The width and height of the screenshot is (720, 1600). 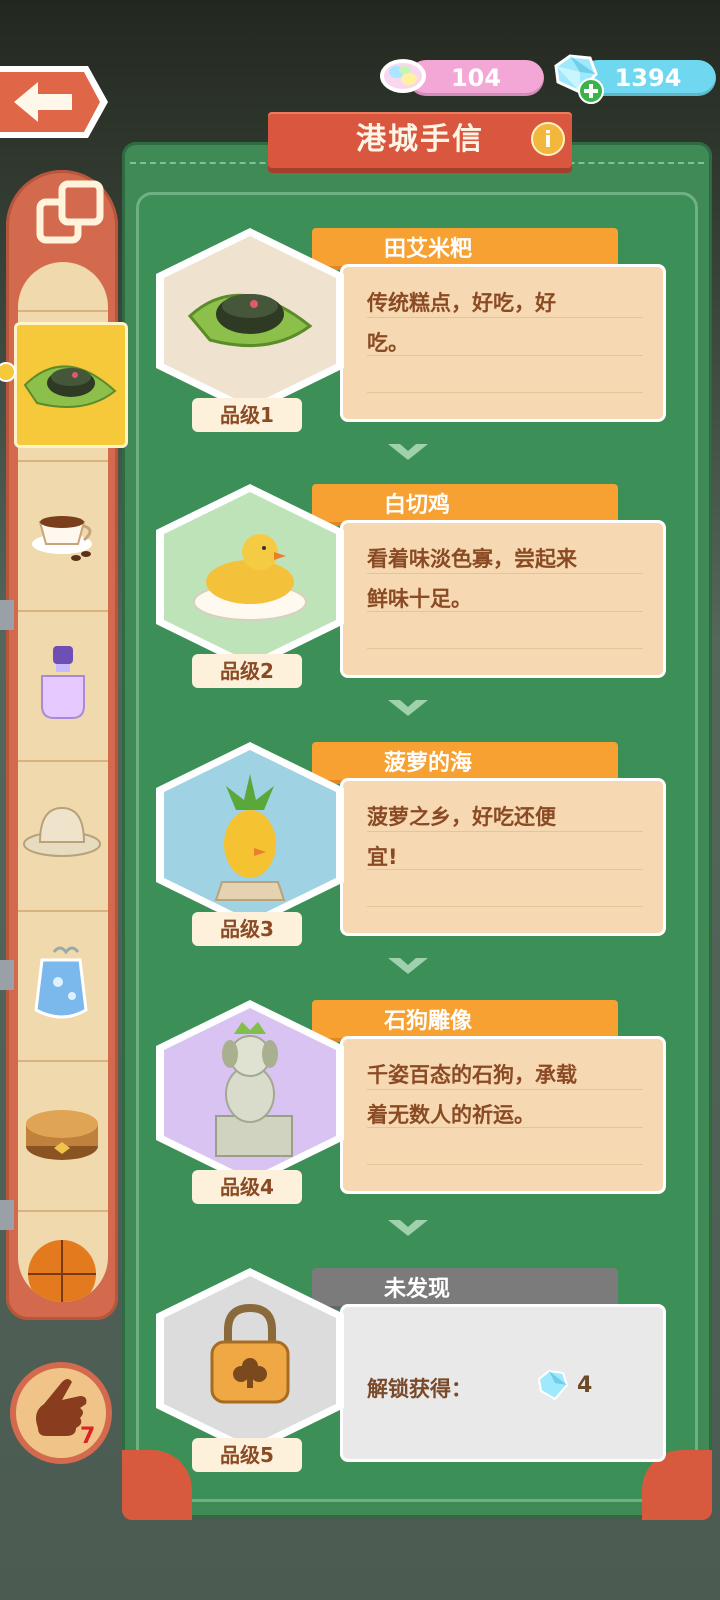 I want to click on card-description: 菠萝之乡，好吃还便 宜!, so click(x=503, y=857).